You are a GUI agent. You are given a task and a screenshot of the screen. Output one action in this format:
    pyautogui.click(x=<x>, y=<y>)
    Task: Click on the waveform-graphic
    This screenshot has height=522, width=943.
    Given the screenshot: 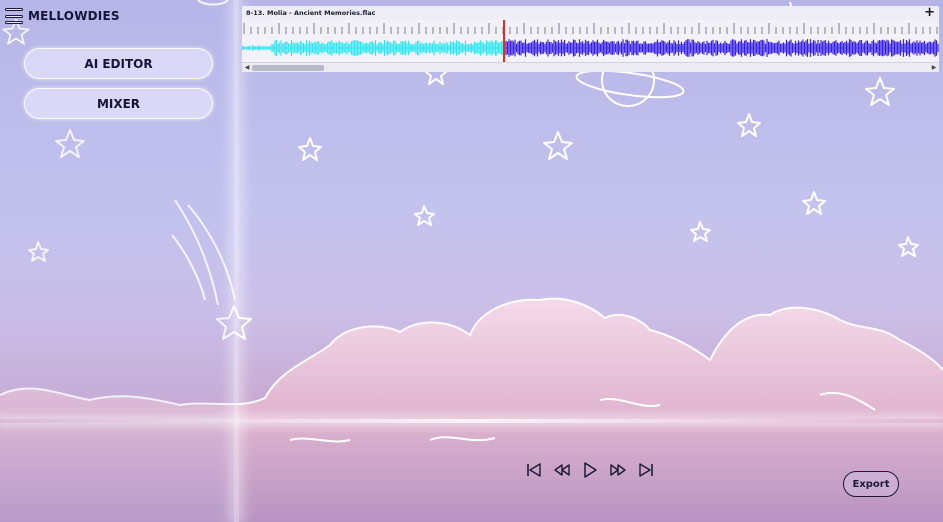 What is the action you would take?
    pyautogui.click(x=590, y=48)
    